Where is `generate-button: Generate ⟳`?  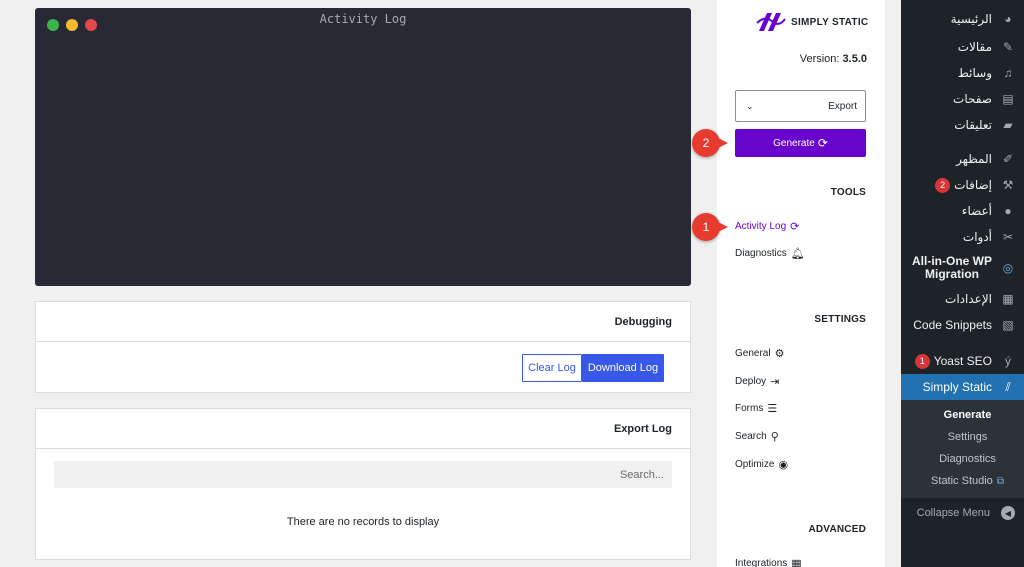
generate-button: Generate ⟳ is located at coordinates (800, 143).